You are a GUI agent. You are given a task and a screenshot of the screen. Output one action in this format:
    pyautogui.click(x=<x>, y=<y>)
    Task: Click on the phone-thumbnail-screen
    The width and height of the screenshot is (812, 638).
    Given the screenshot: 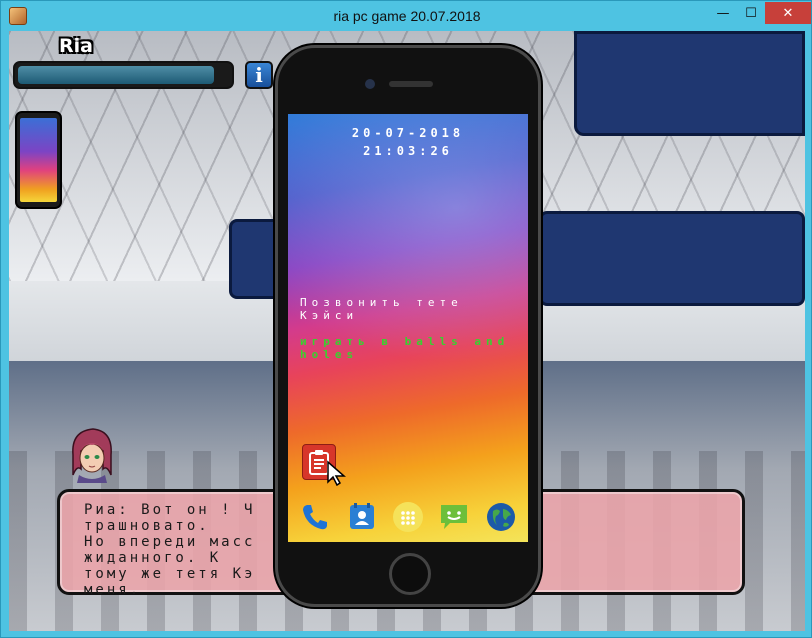 What is the action you would take?
    pyautogui.click(x=38, y=160)
    